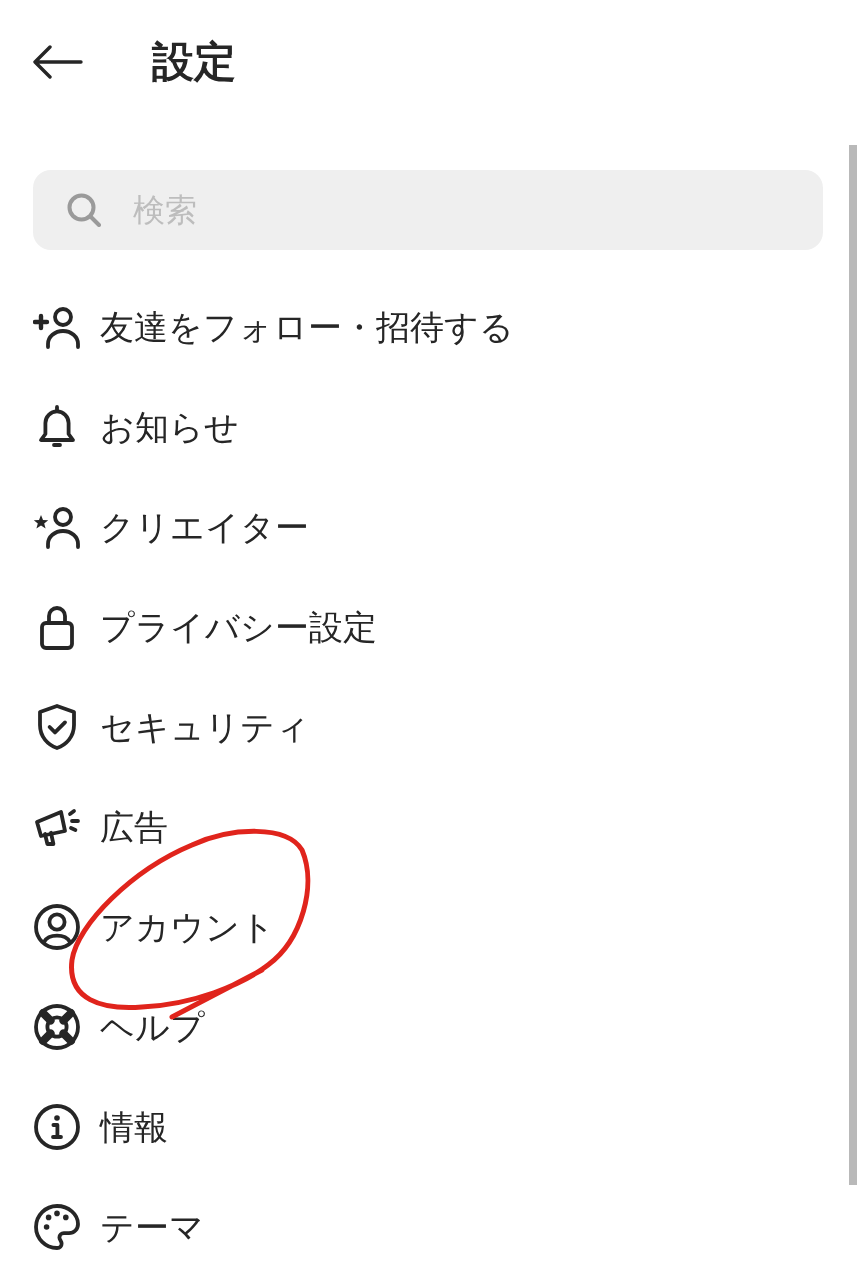  I want to click on settings-menu-item: お知らせ, so click(280, 427).